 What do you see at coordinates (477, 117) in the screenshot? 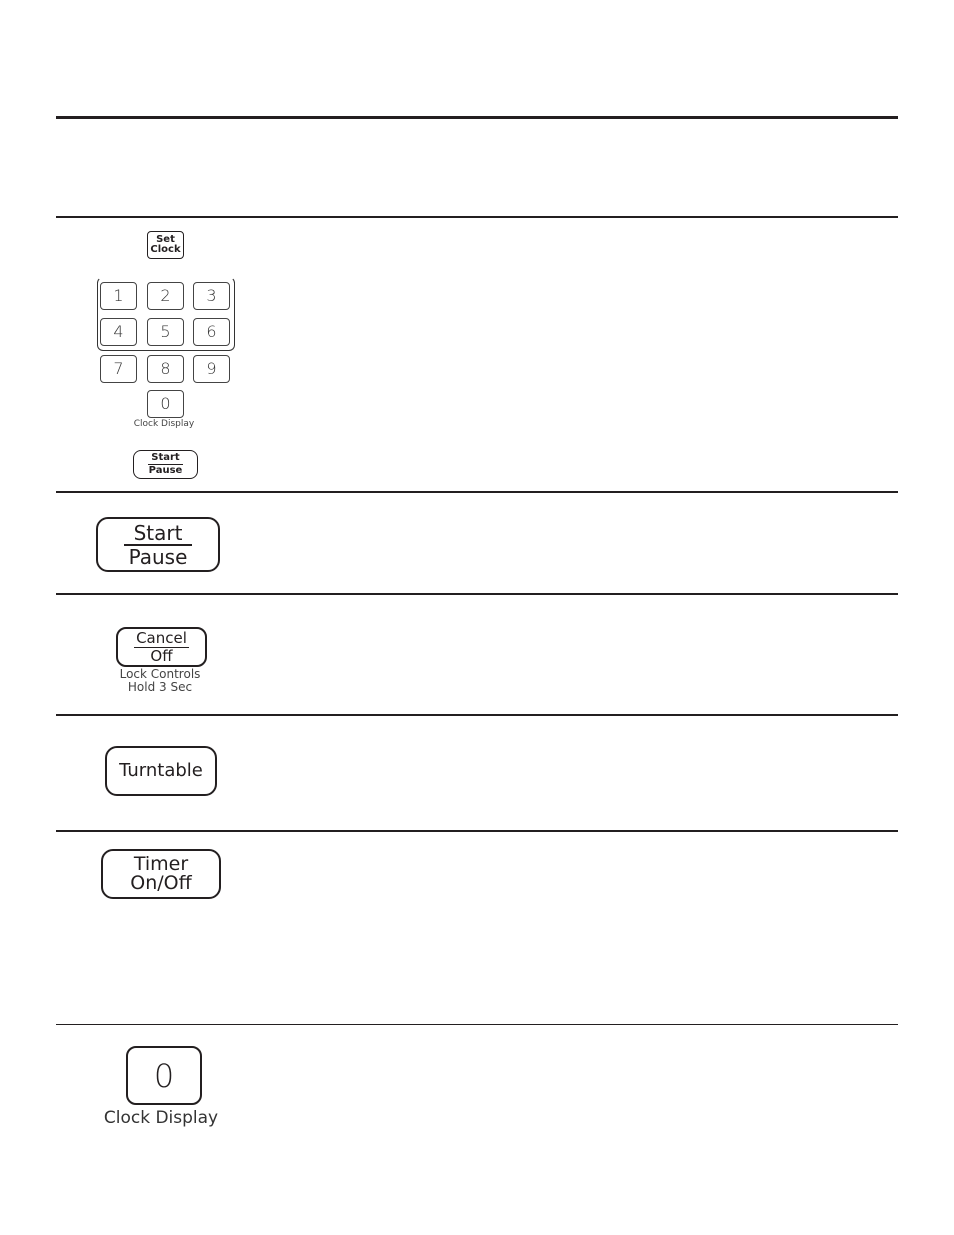
I see `top-divider` at bounding box center [477, 117].